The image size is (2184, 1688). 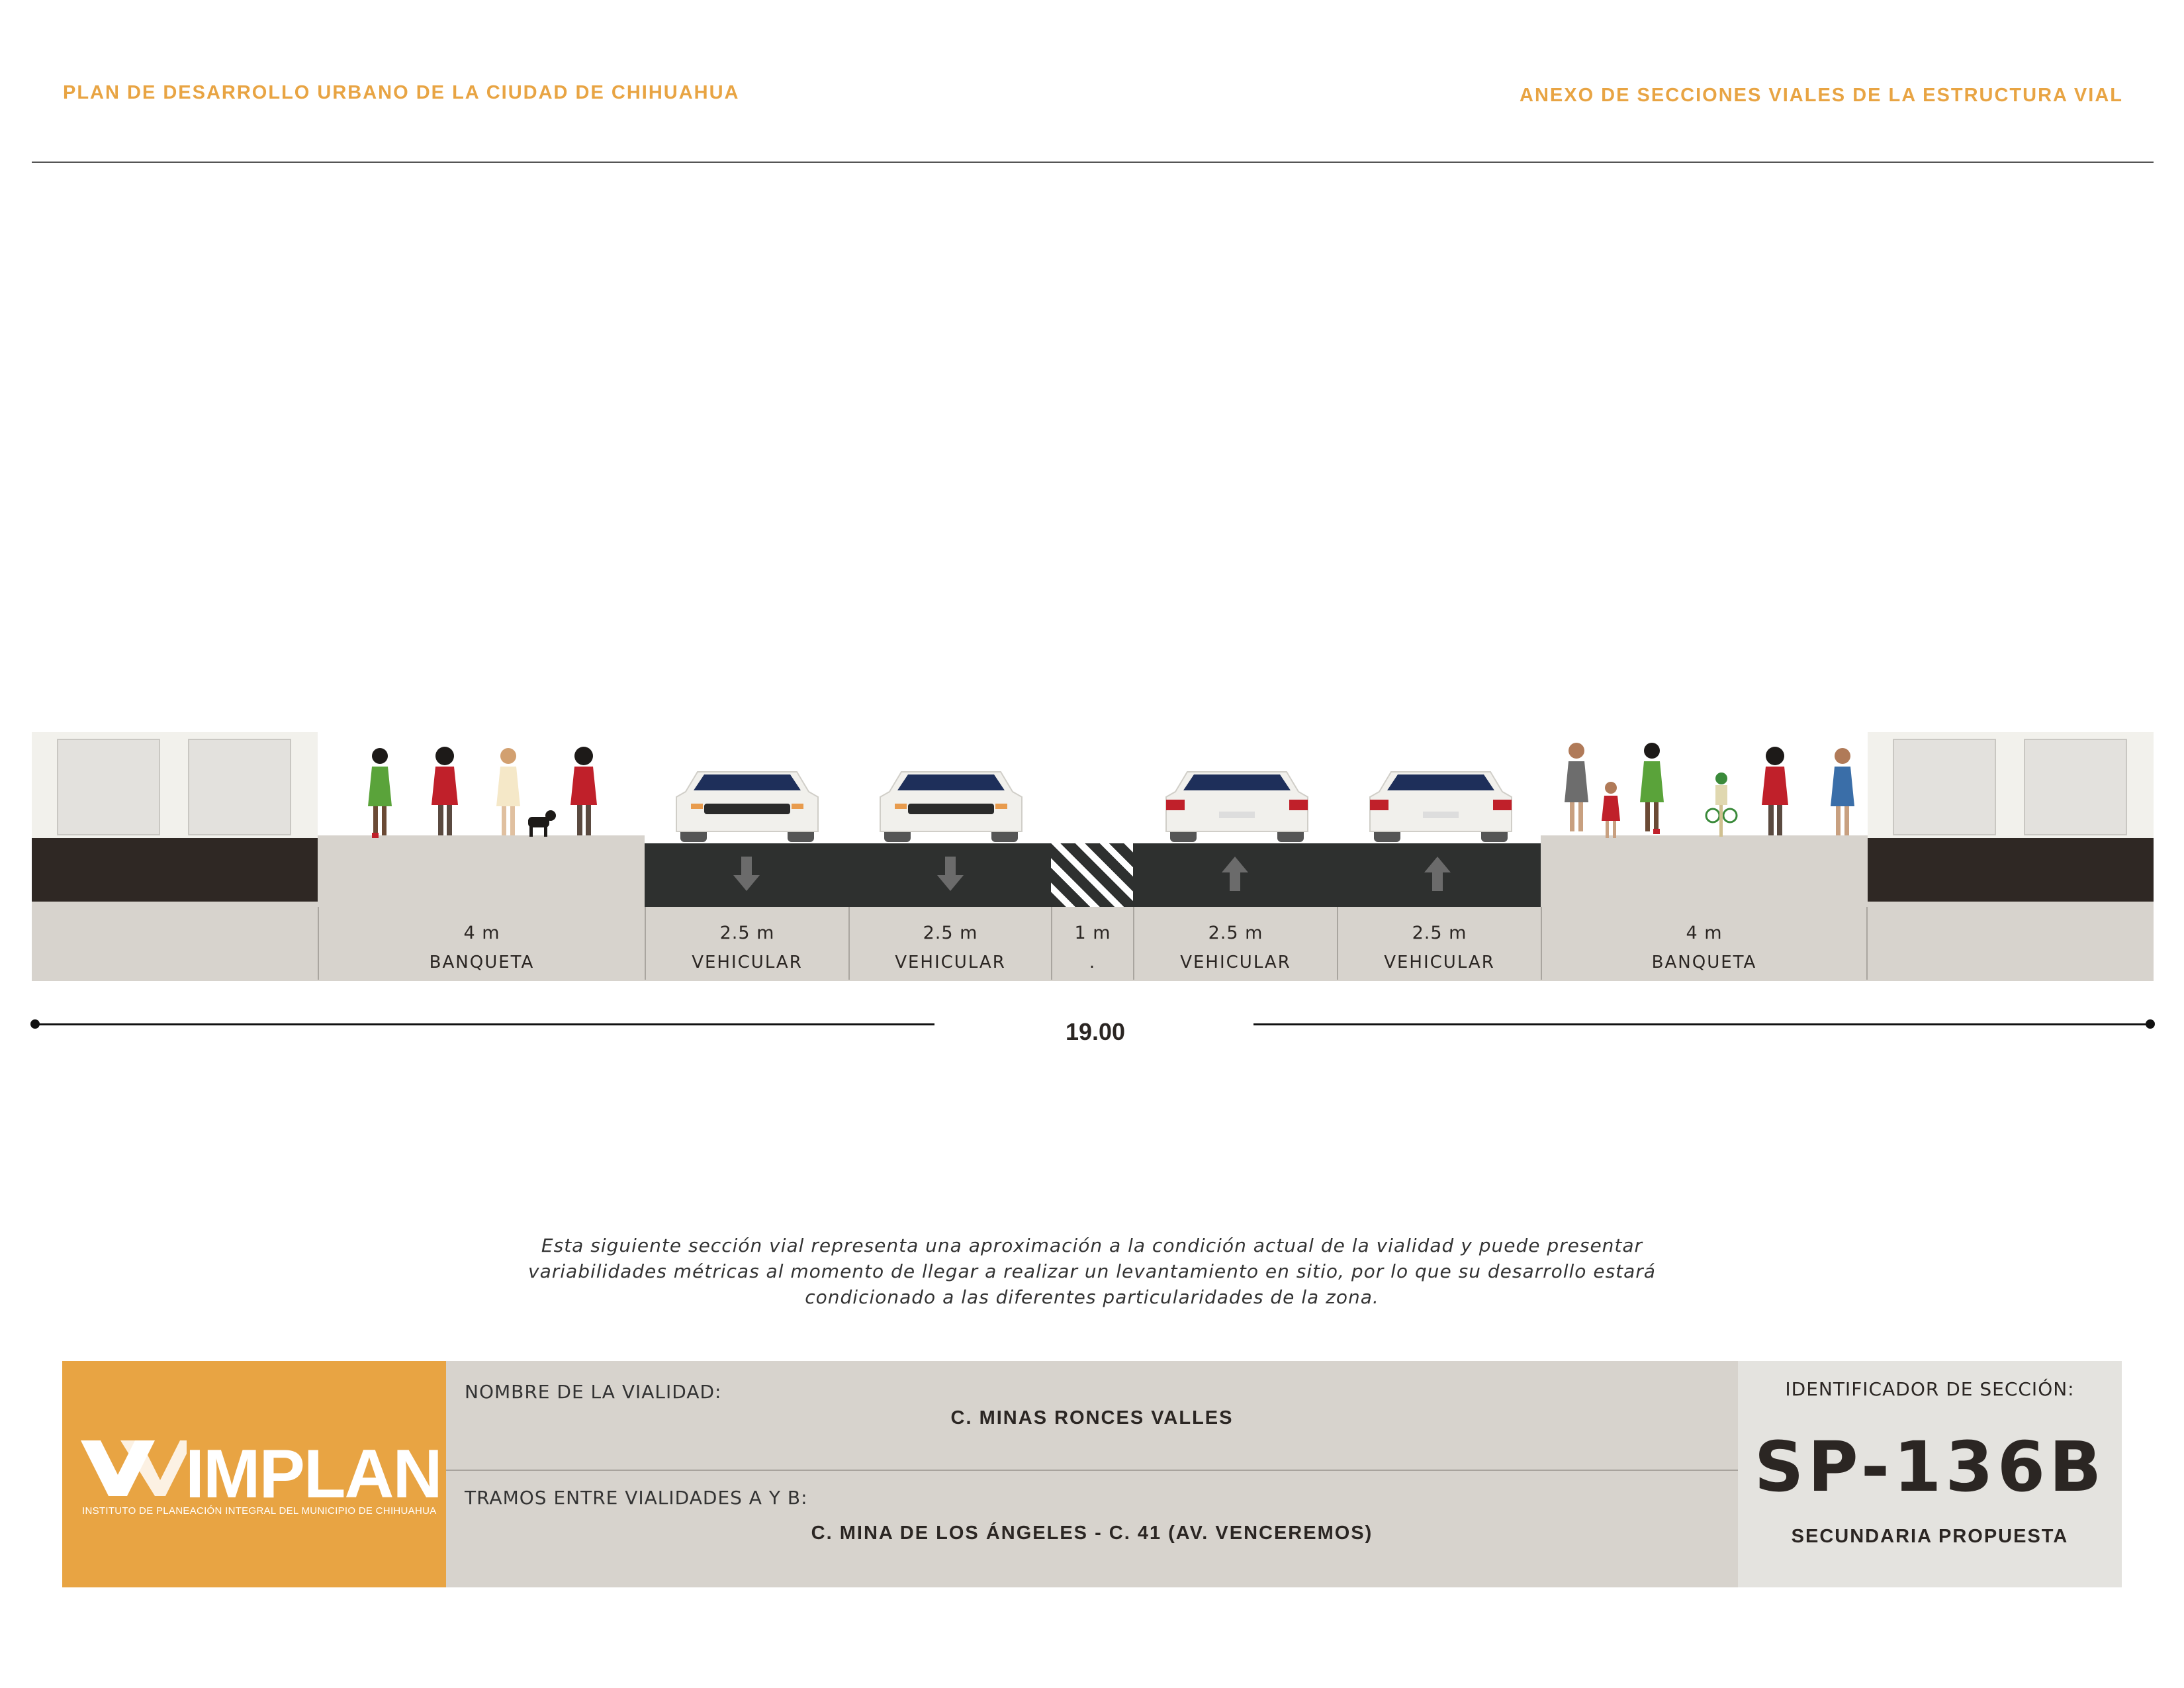 What do you see at coordinates (1093, 962) in the screenshot?
I see `lane-name: .` at bounding box center [1093, 962].